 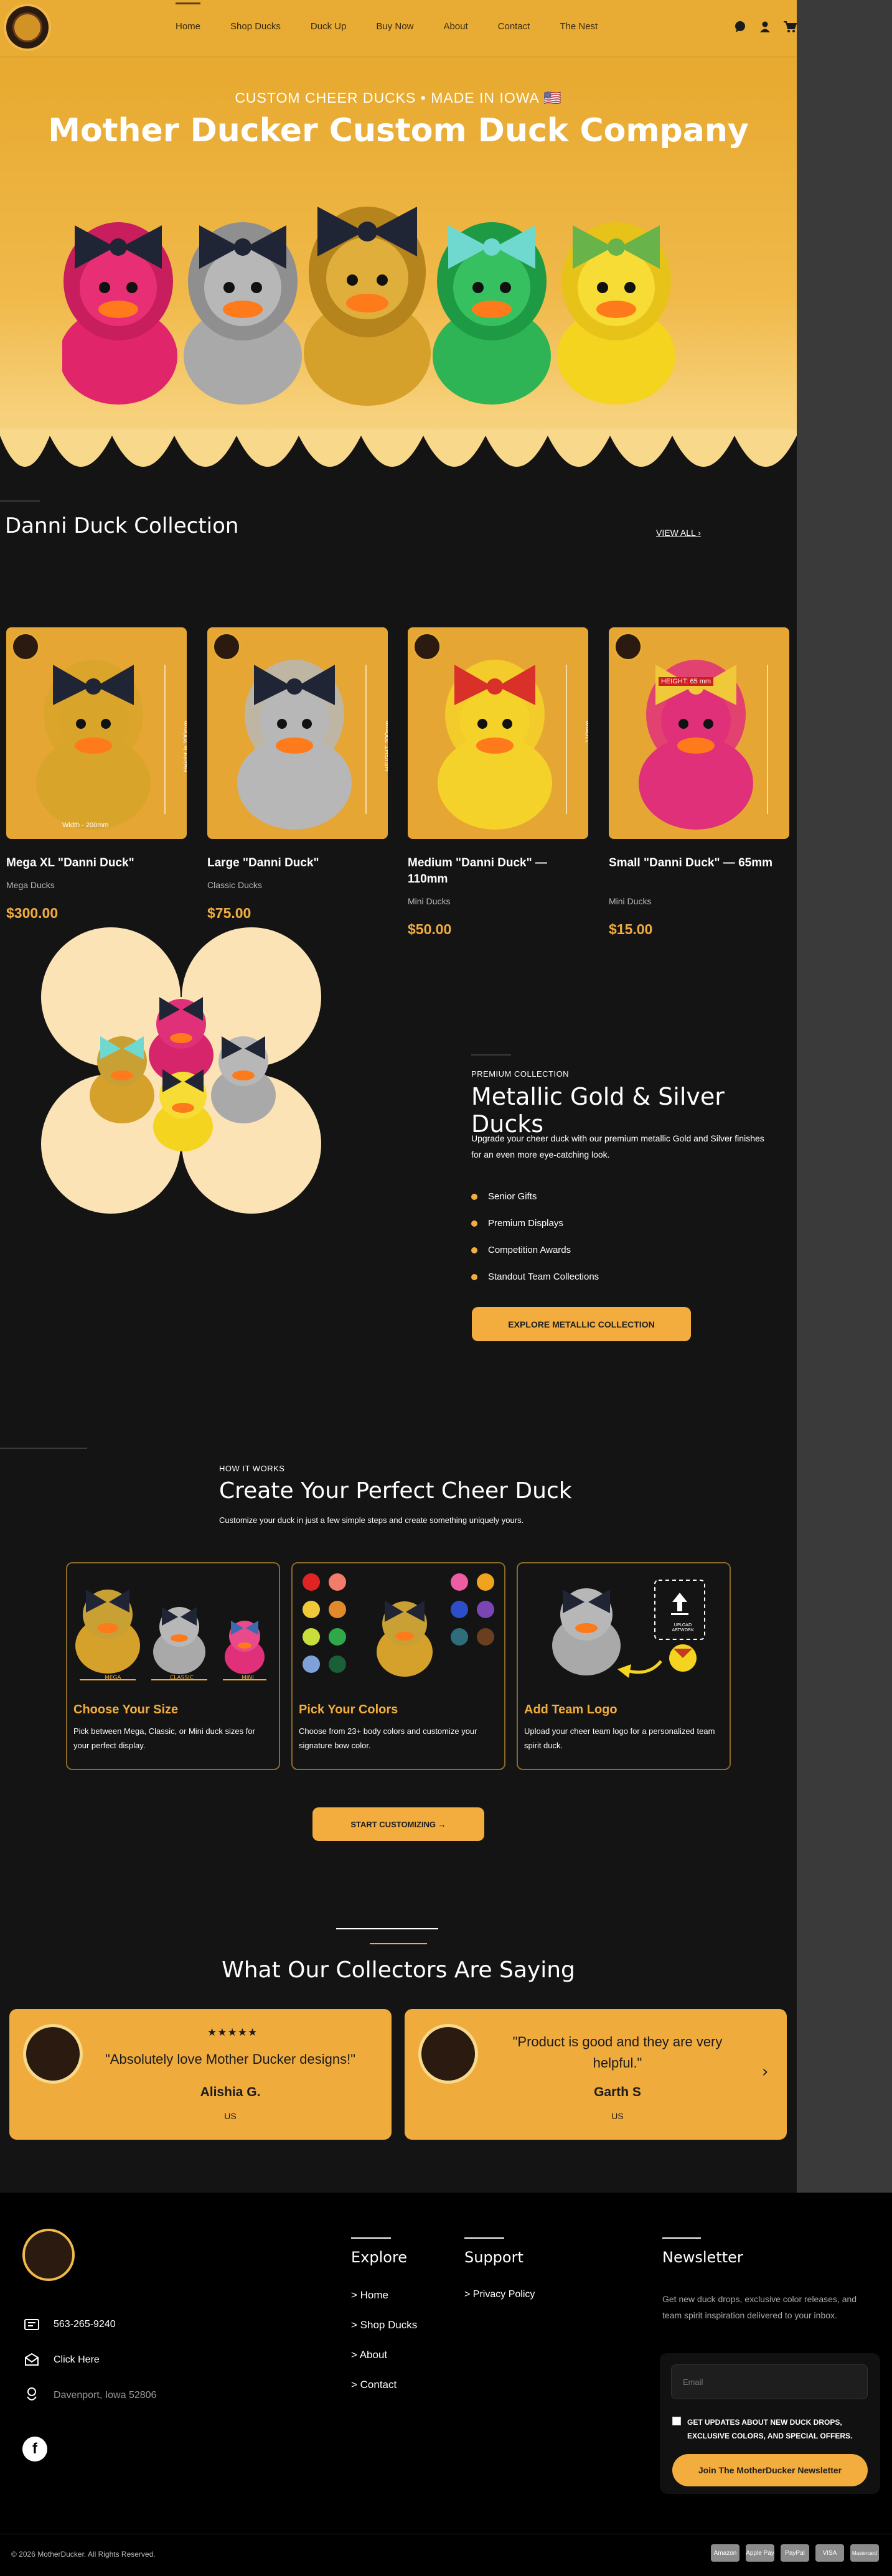 I want to click on testimonial-name: Alishia G., so click(x=230, y=2092).